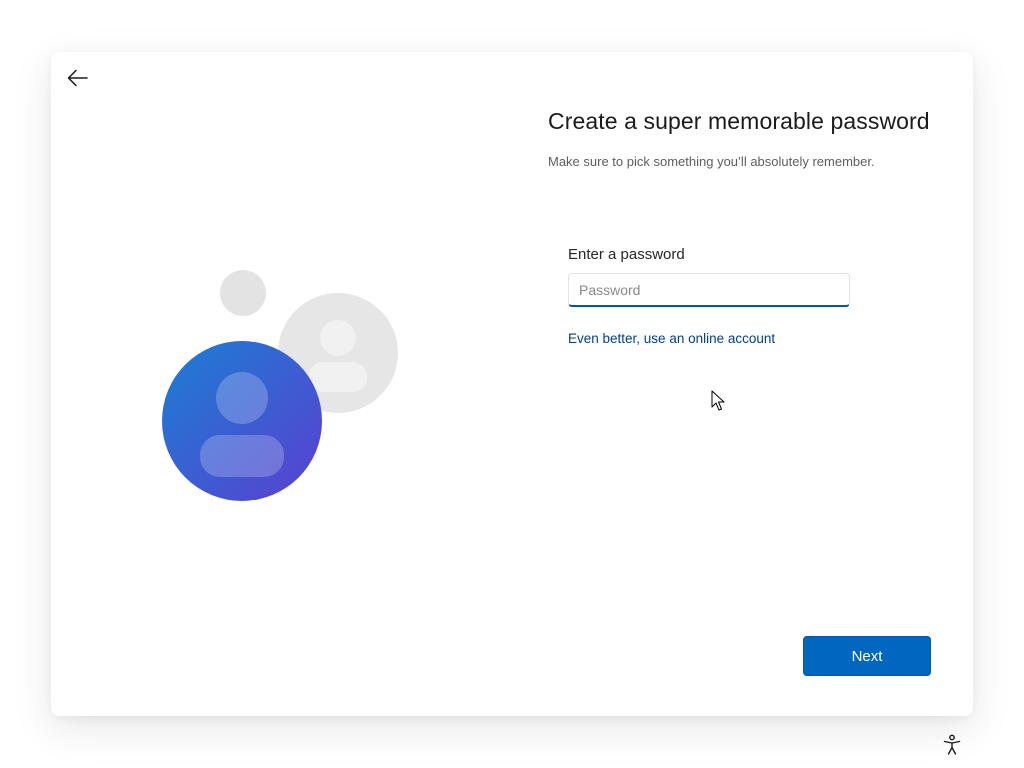  I want to click on back-button, so click(78, 78).